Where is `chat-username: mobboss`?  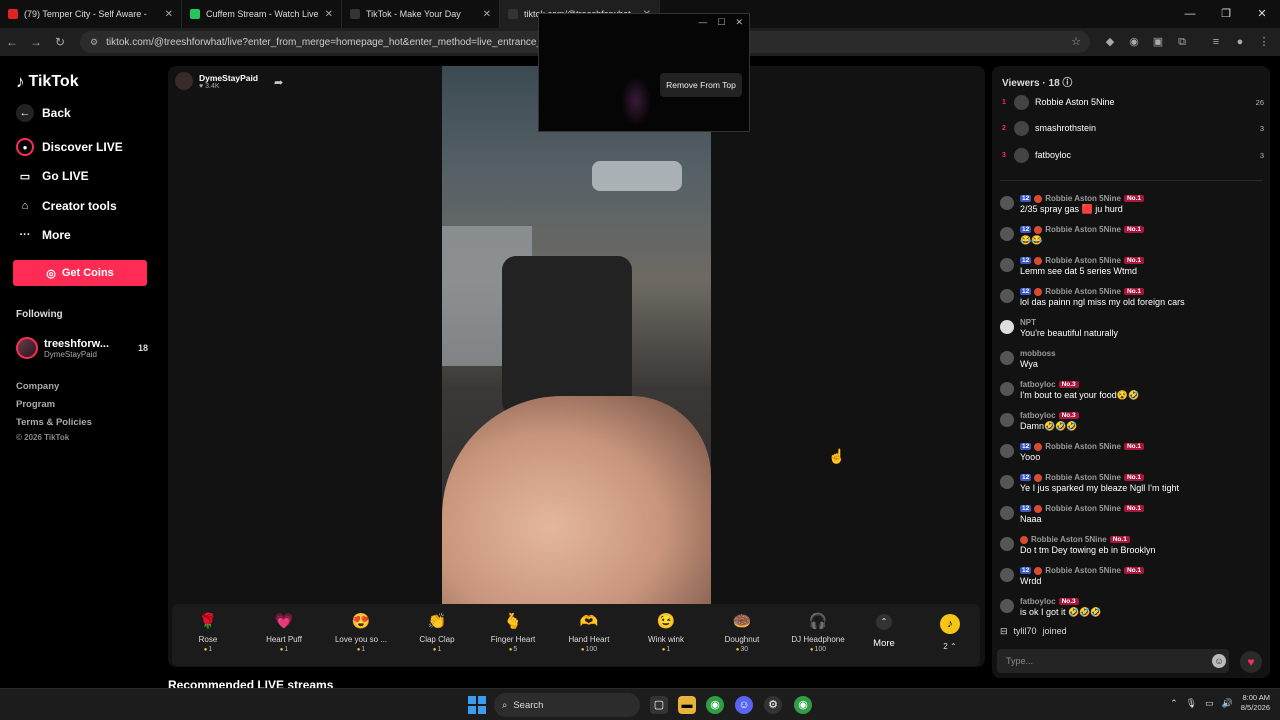
chat-username: mobboss is located at coordinates (1038, 353).